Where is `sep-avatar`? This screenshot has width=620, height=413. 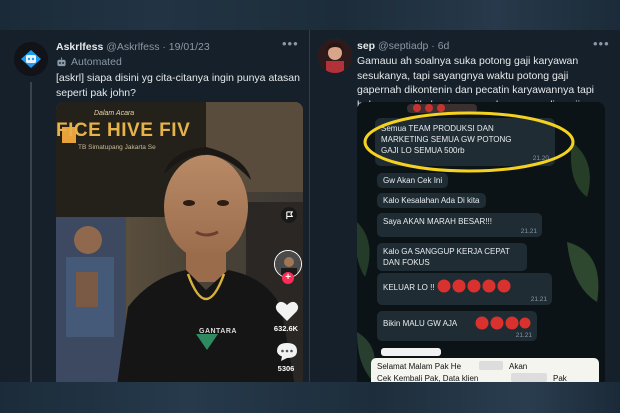
sep-avatar is located at coordinates (335, 56).